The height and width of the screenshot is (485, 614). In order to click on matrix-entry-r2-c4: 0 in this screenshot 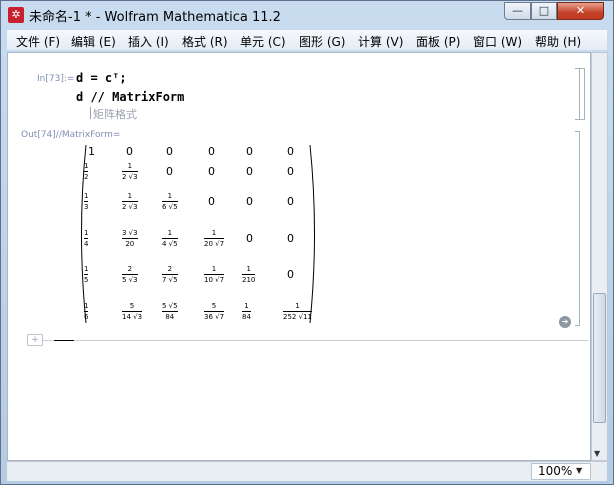, I will do `click(211, 171)`.